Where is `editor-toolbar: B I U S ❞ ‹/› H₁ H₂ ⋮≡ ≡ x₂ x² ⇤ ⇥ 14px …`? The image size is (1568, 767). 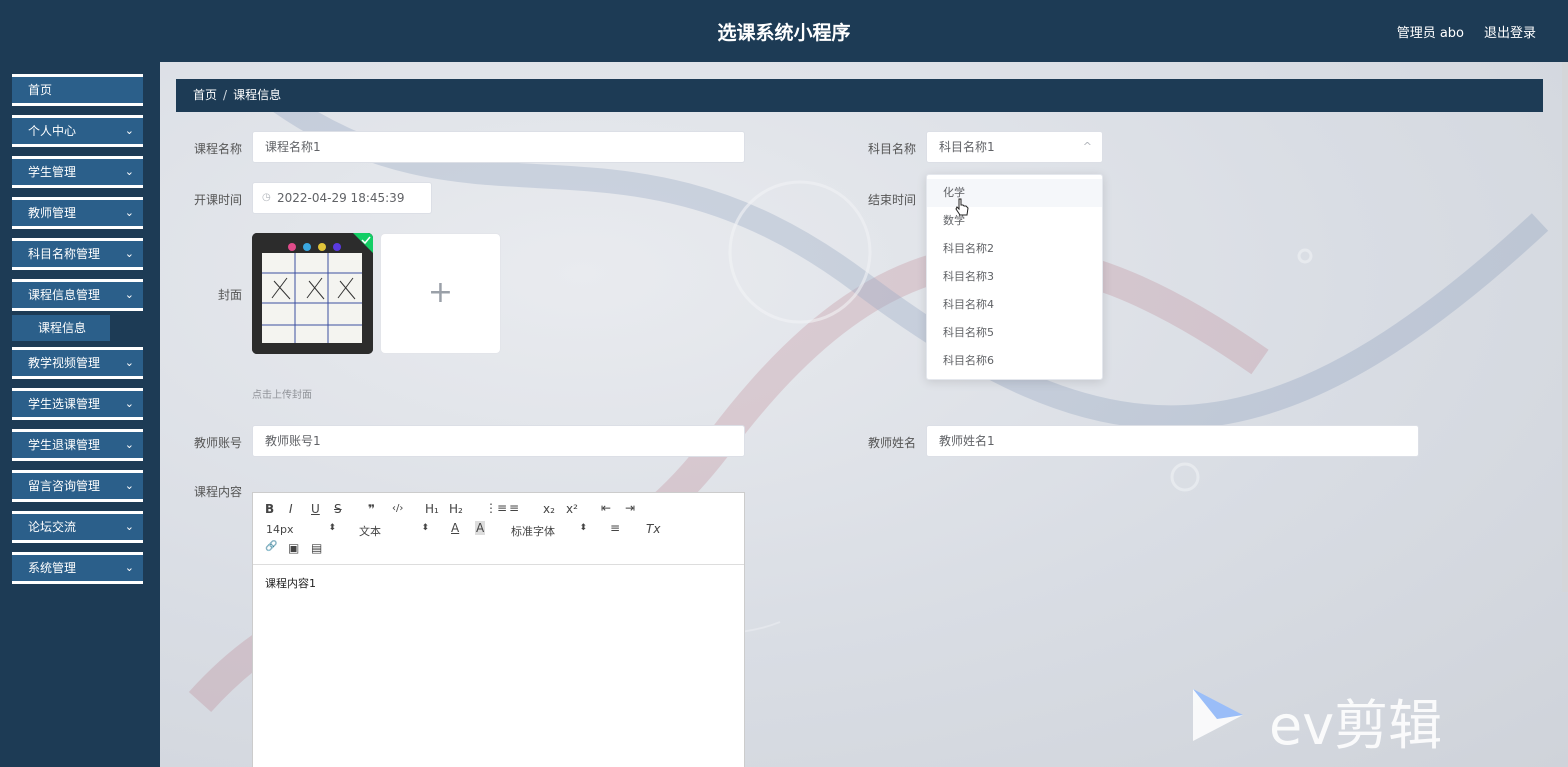
editor-toolbar: B I U S ❞ ‹/› H₁ H₂ ⋮≡ ≡ x₂ x² ⇤ ⇥ 14px … is located at coordinates (498, 529).